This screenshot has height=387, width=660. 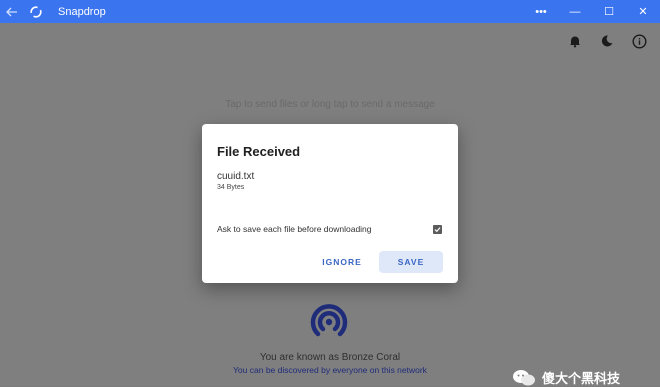 What do you see at coordinates (524, 377) in the screenshot?
I see `wechat-icon` at bounding box center [524, 377].